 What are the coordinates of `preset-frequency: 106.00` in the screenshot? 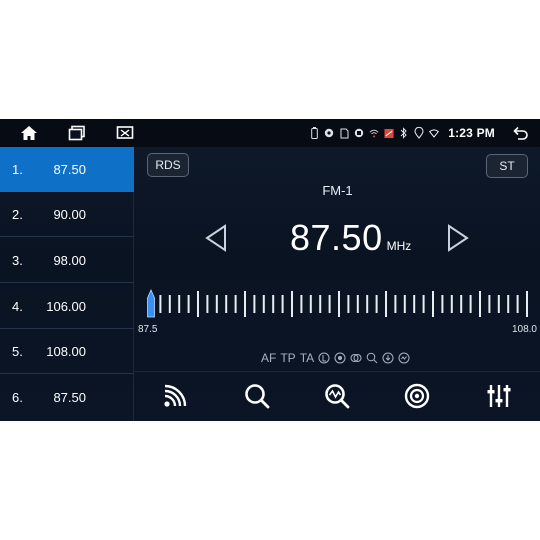 It's located at (66, 306).